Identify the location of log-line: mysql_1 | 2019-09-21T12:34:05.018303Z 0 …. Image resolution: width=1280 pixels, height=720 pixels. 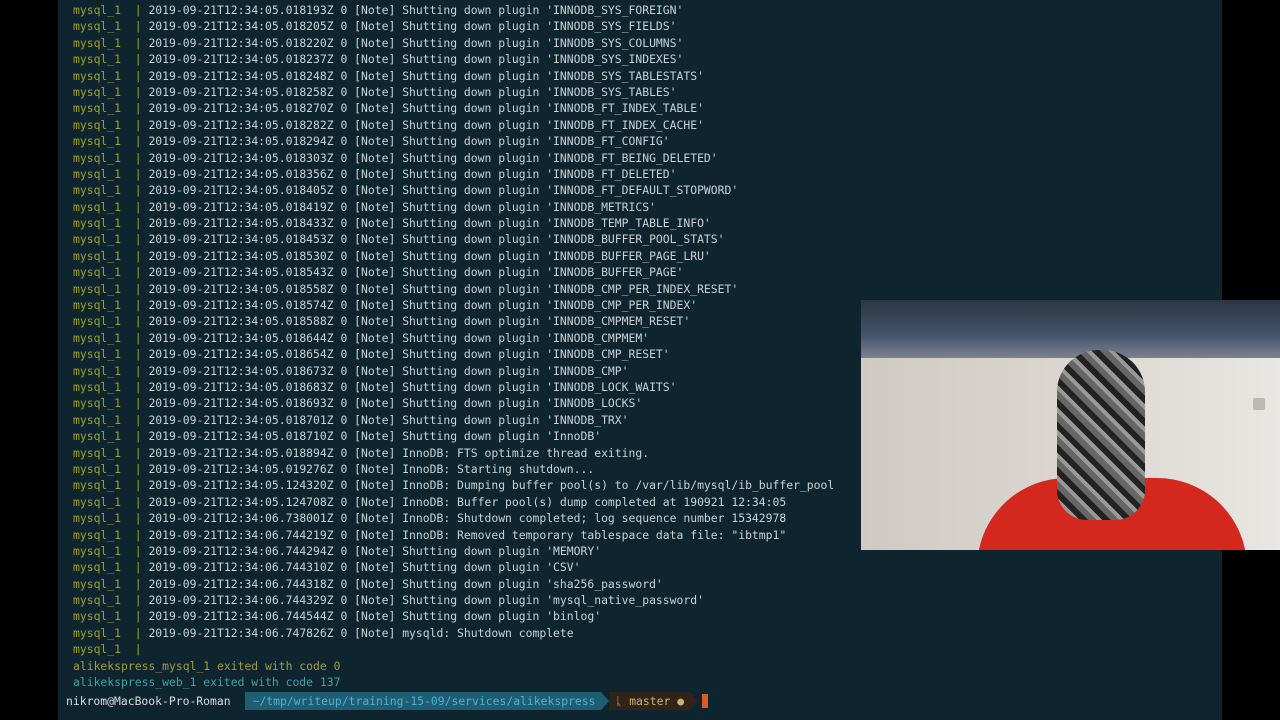
(647, 158).